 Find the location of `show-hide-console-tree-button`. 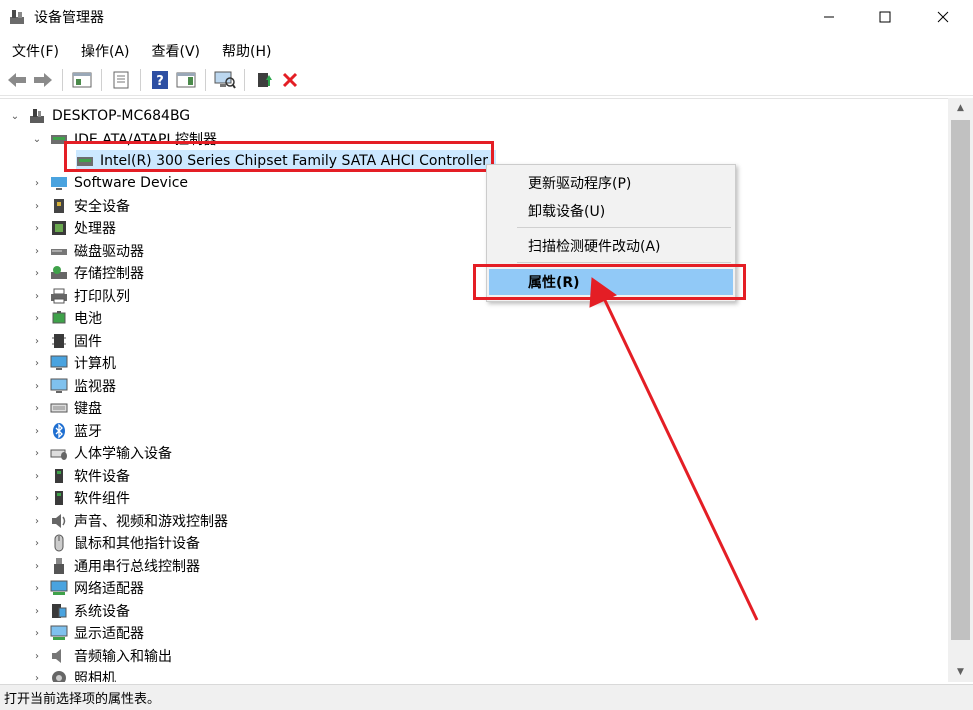

show-hide-console-tree-button is located at coordinates (82, 80).